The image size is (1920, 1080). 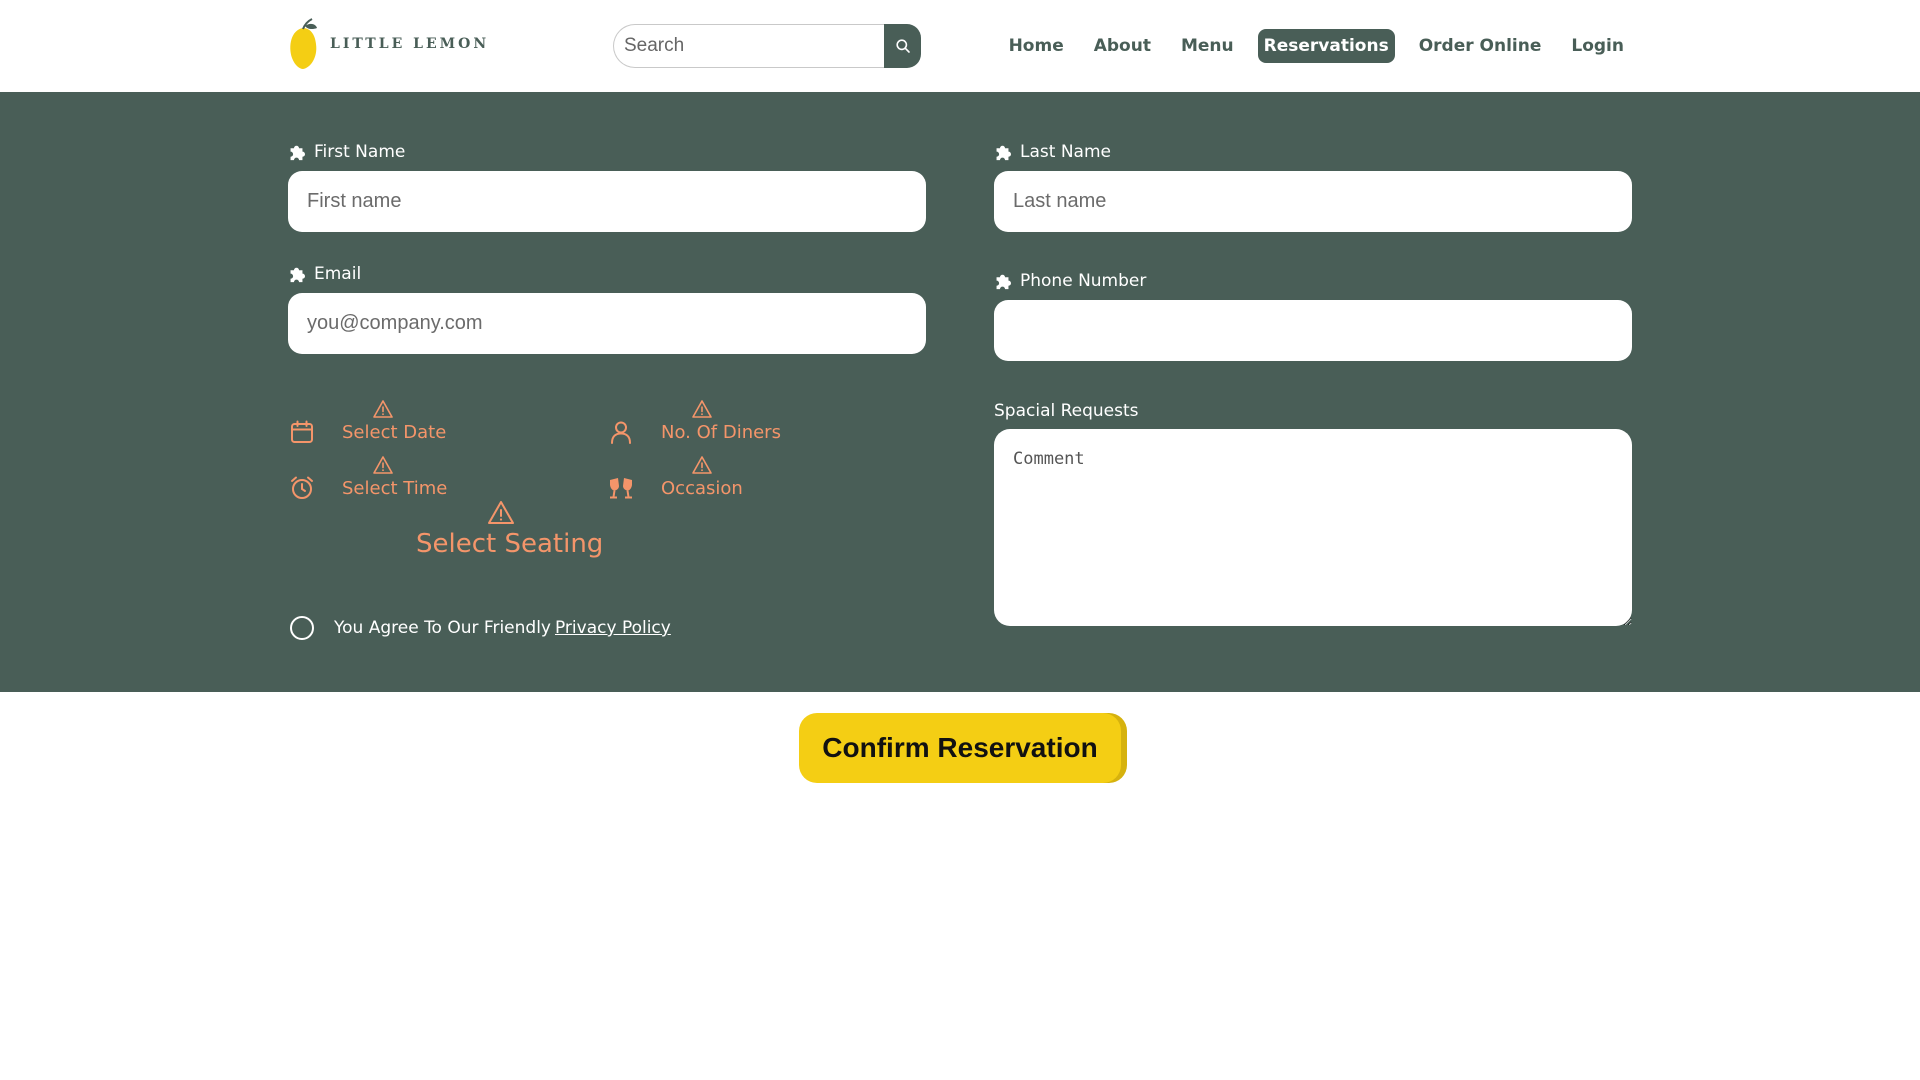 What do you see at coordinates (621, 432) in the screenshot?
I see `user-icon` at bounding box center [621, 432].